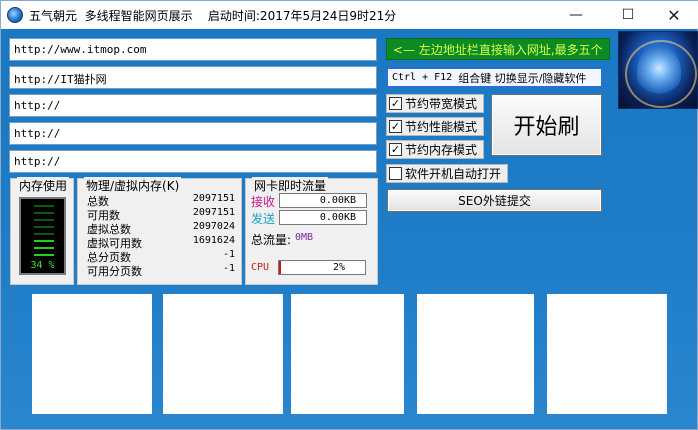  Describe the element at coordinates (522, 78) in the screenshot. I see `hotkey-description: 组合键 切换显示/隐藏软件` at that location.